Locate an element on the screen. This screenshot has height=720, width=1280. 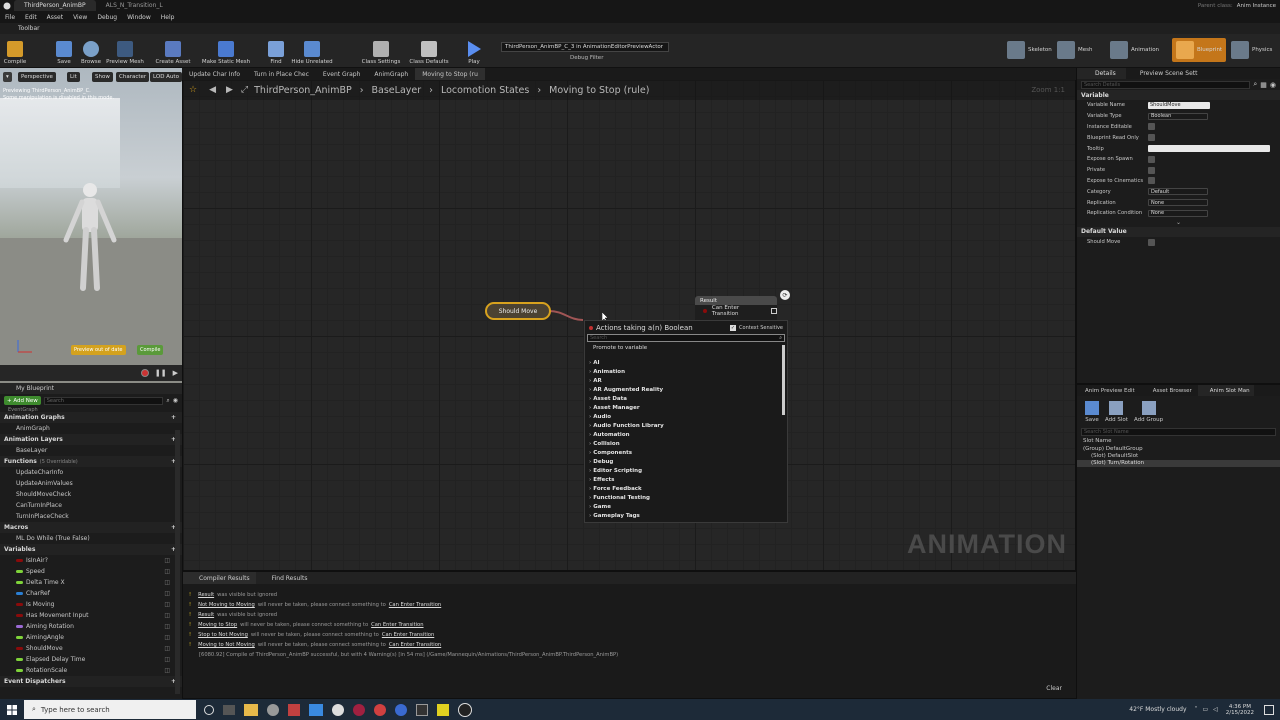
property-text-field: ShouldMove is located at coordinates (1179, 105).